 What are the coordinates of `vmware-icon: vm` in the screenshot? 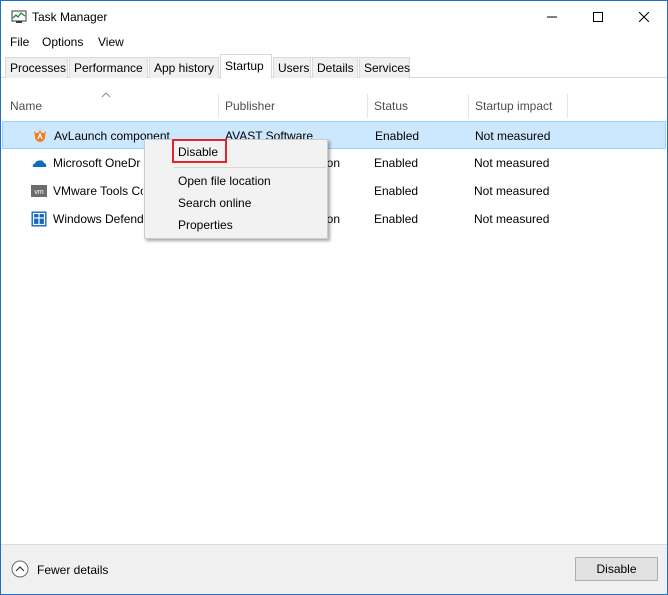 It's located at (39, 191).